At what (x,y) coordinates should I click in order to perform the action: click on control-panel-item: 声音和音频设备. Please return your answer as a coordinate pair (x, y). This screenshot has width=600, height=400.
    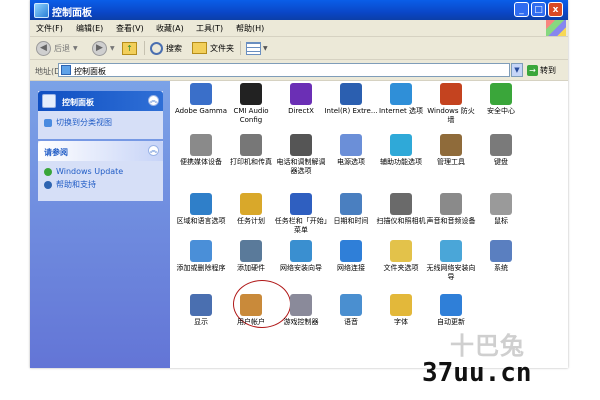
    Looking at the image, I should click on (451, 209).